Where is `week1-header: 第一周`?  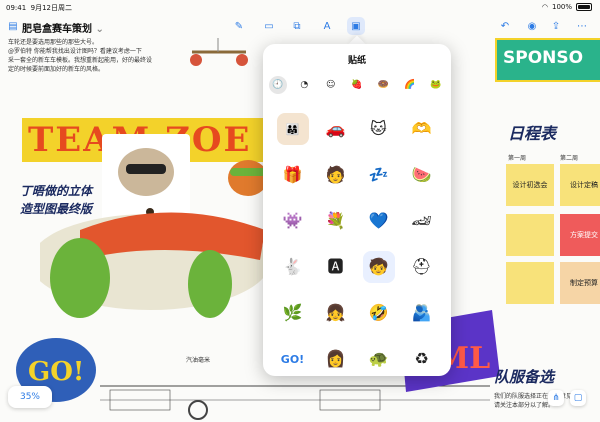 week1-header: 第一周 is located at coordinates (517, 158).